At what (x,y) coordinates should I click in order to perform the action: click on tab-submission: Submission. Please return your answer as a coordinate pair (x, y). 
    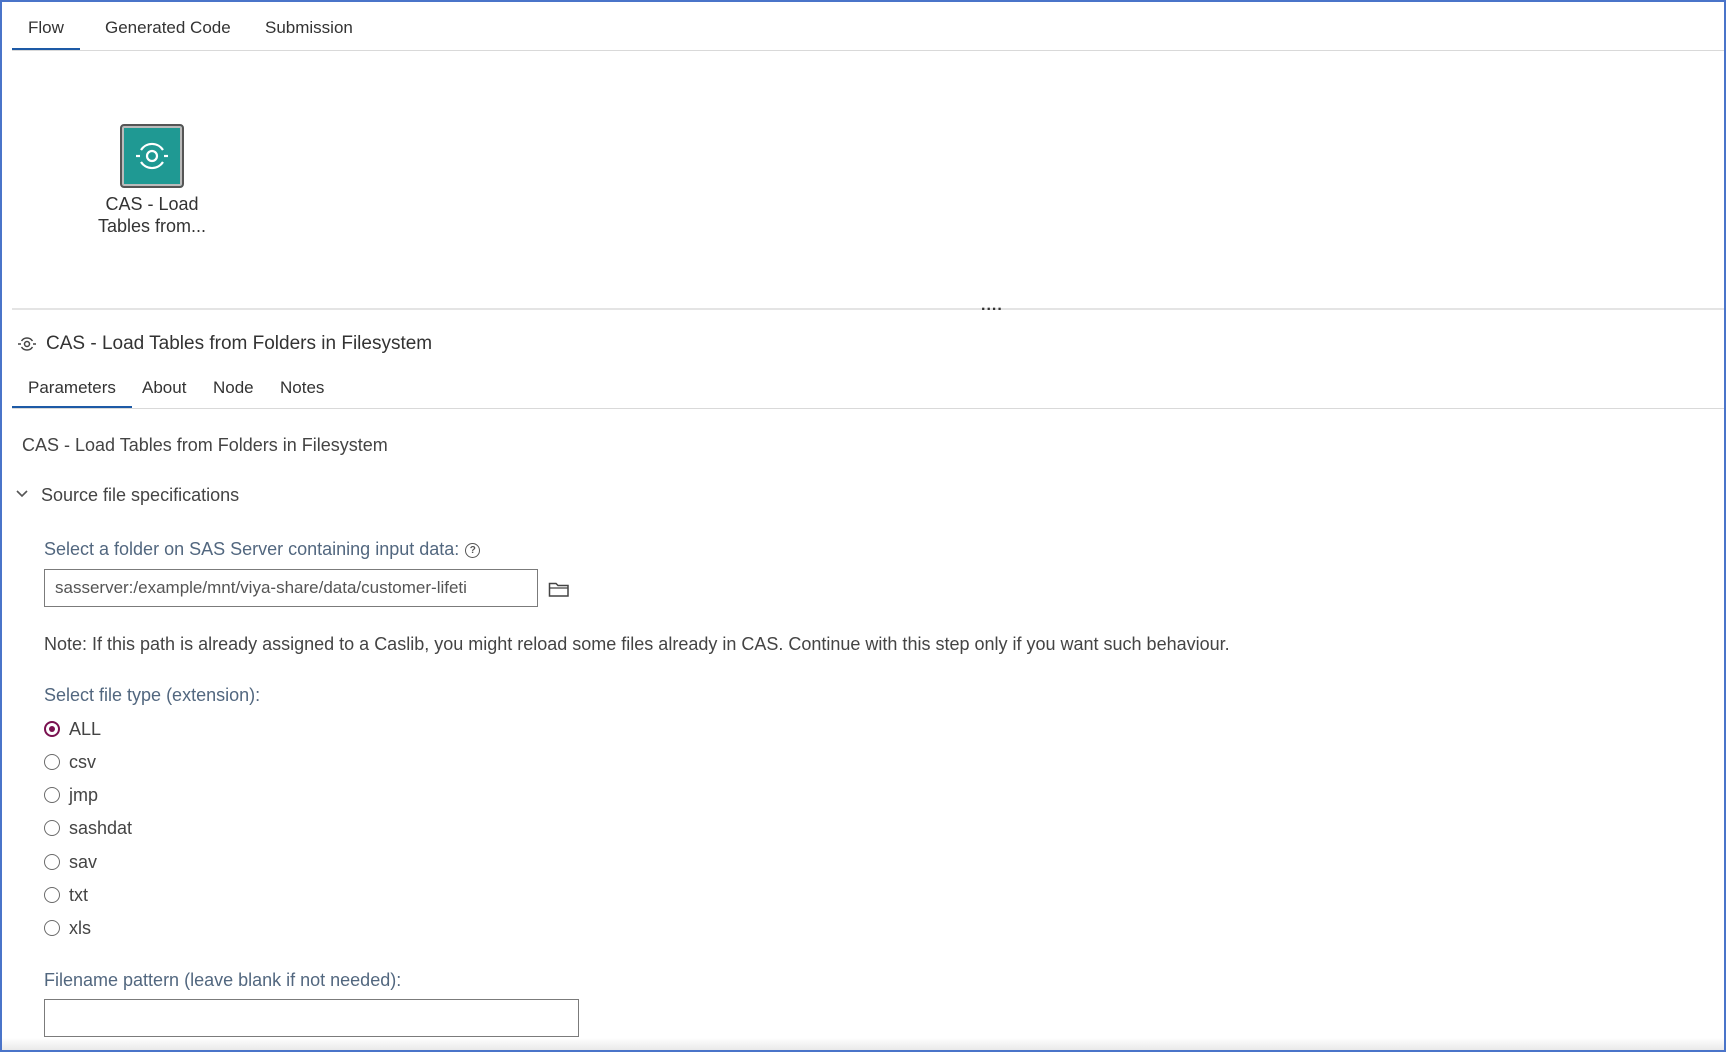
    Looking at the image, I should click on (309, 26).